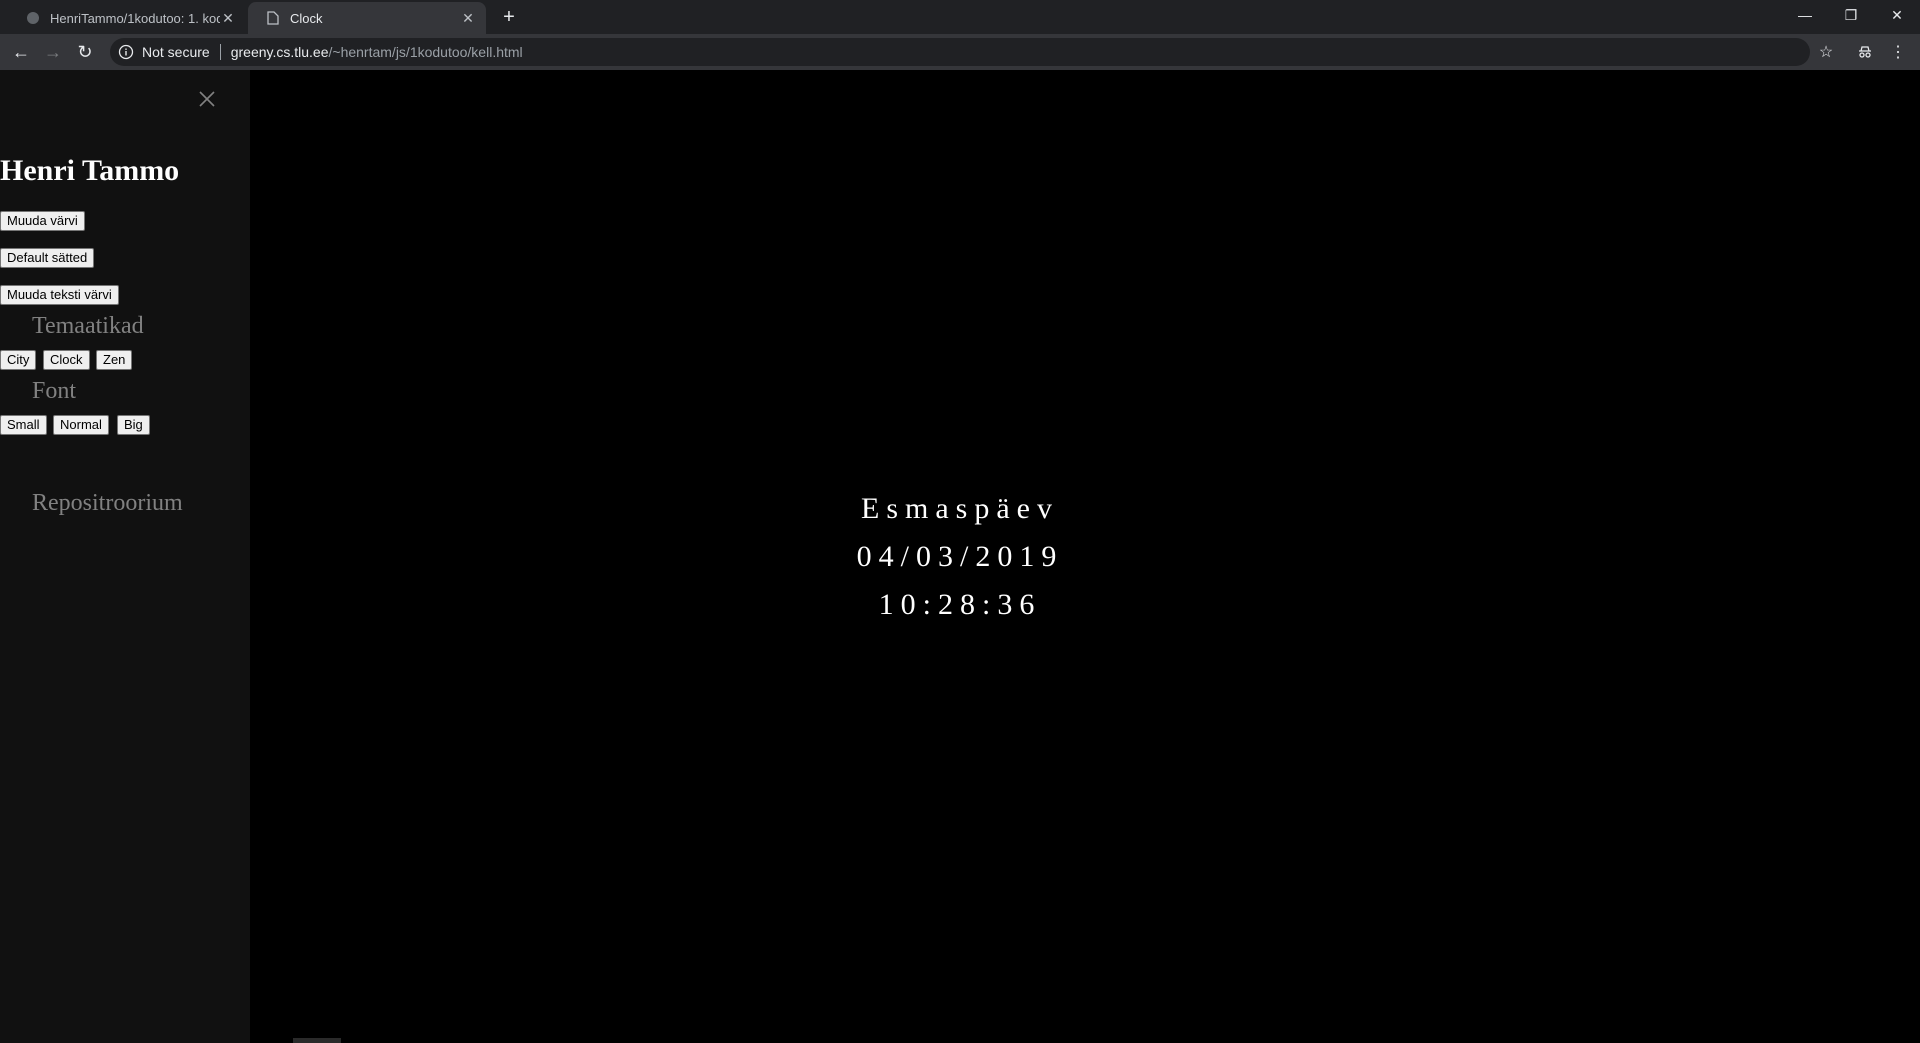 The height and width of the screenshot is (1043, 1920). I want to click on github-icon, so click(33, 18).